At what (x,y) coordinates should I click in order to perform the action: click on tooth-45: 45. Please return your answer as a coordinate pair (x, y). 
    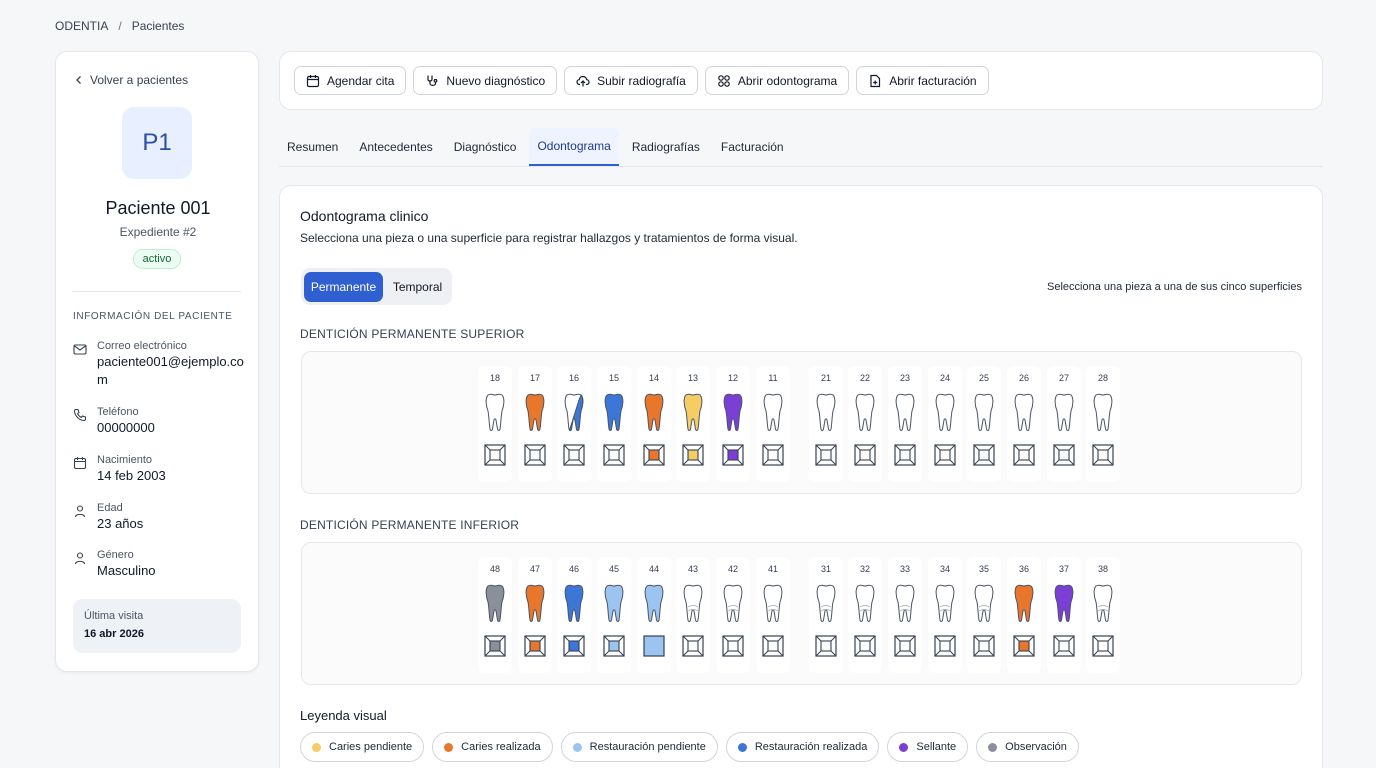
    Looking at the image, I should click on (614, 615).